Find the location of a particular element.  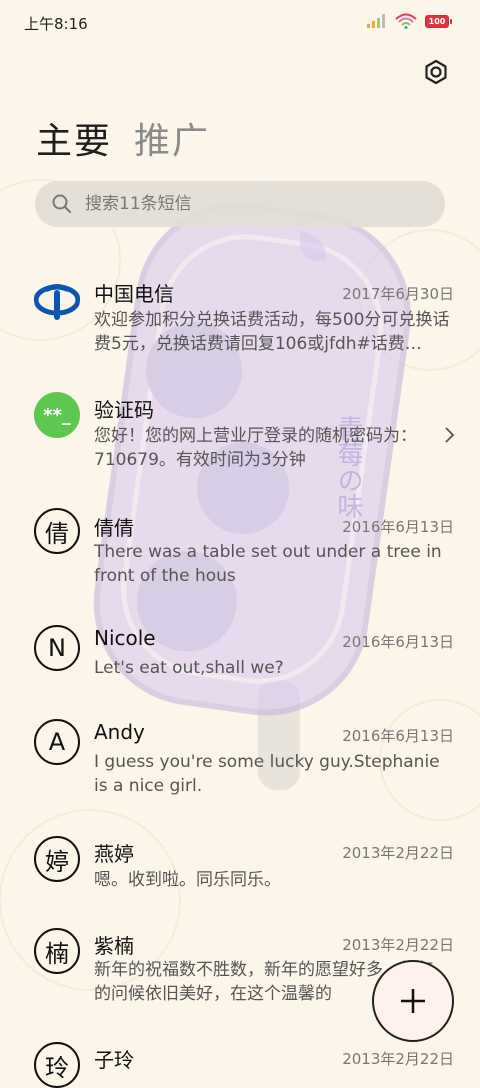

avatar: N is located at coordinates (57, 648).